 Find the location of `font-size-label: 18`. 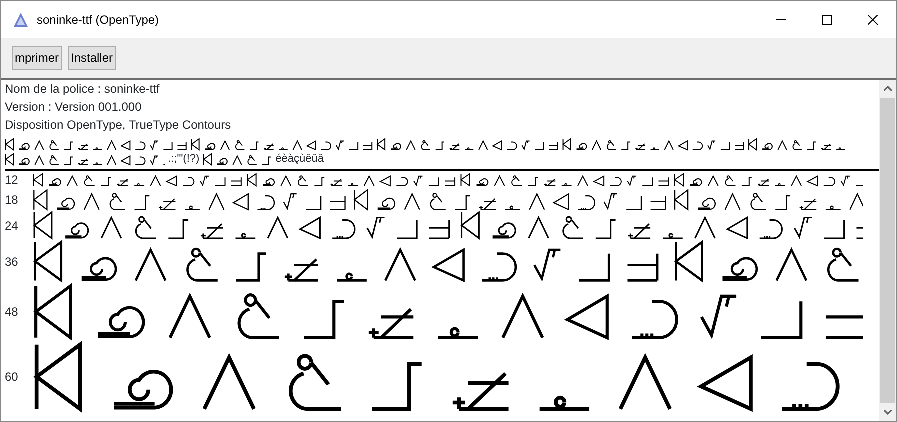

font-size-label: 18 is located at coordinates (12, 200).